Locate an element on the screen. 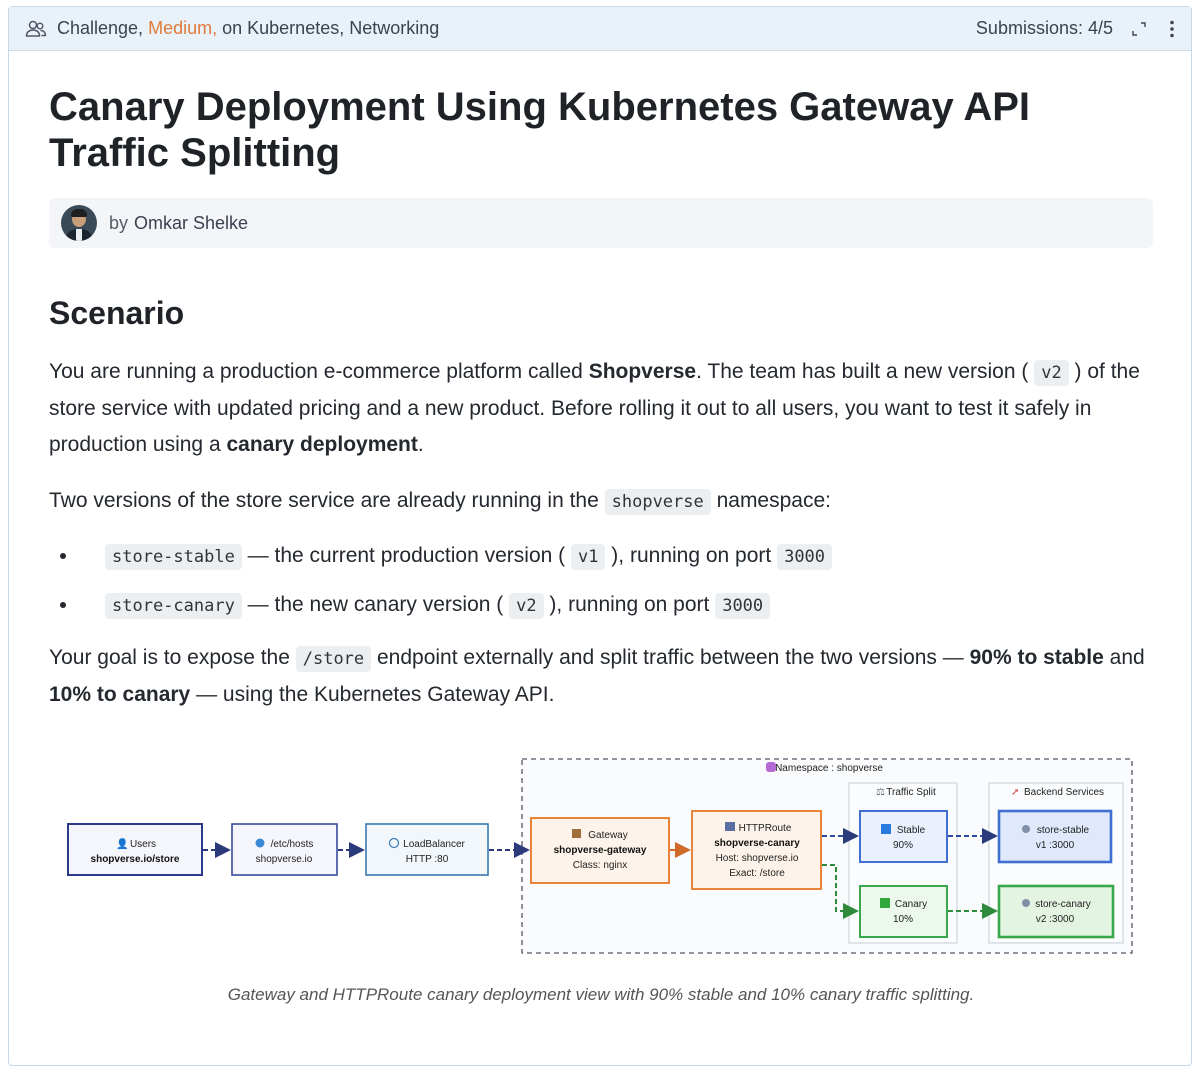 This screenshot has width=1200, height=1066. hosts-sub: shopverse.io is located at coordinates (284, 859).